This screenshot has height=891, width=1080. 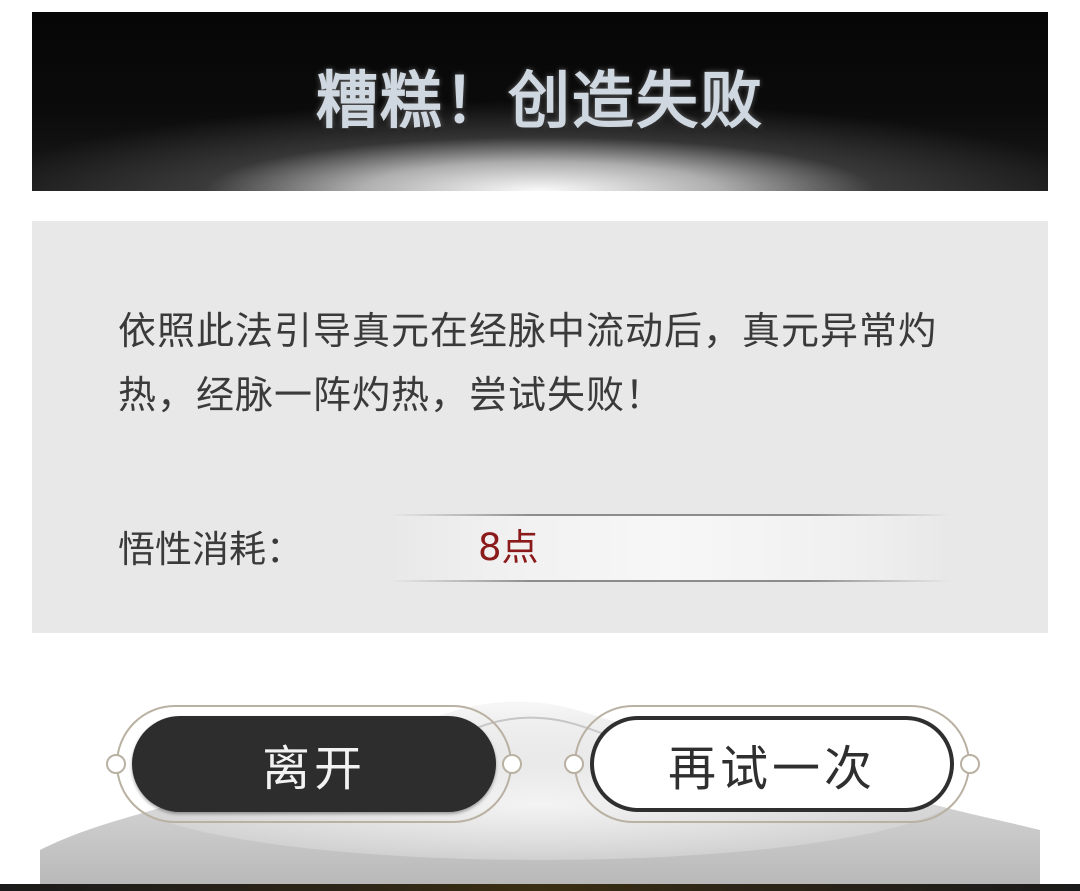 I want to click on result-title: 糟糕！创造失败, so click(x=539, y=100).